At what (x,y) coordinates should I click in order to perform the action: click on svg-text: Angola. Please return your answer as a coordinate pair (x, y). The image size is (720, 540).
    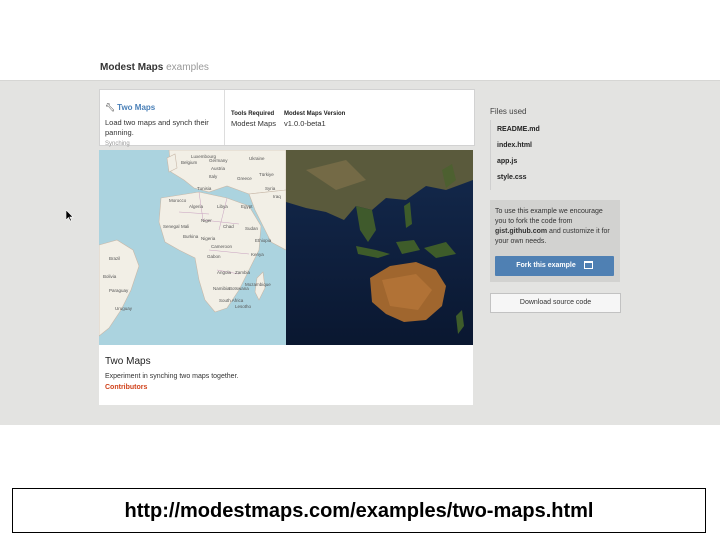
    Looking at the image, I should click on (224, 272).